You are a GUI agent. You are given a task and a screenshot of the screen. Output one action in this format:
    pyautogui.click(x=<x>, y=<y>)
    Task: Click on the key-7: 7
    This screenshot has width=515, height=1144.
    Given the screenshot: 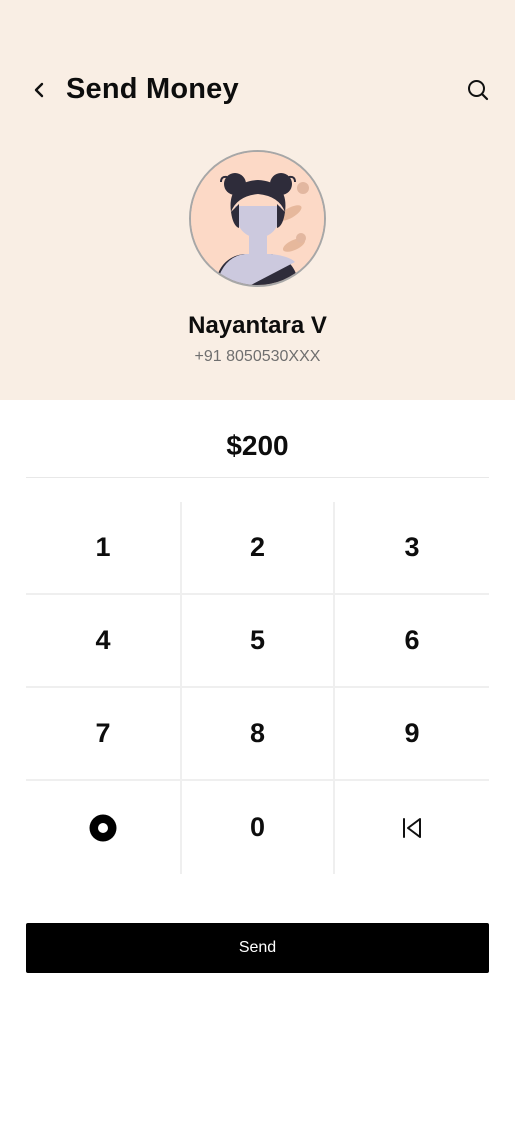 What is the action you would take?
    pyautogui.click(x=103, y=734)
    